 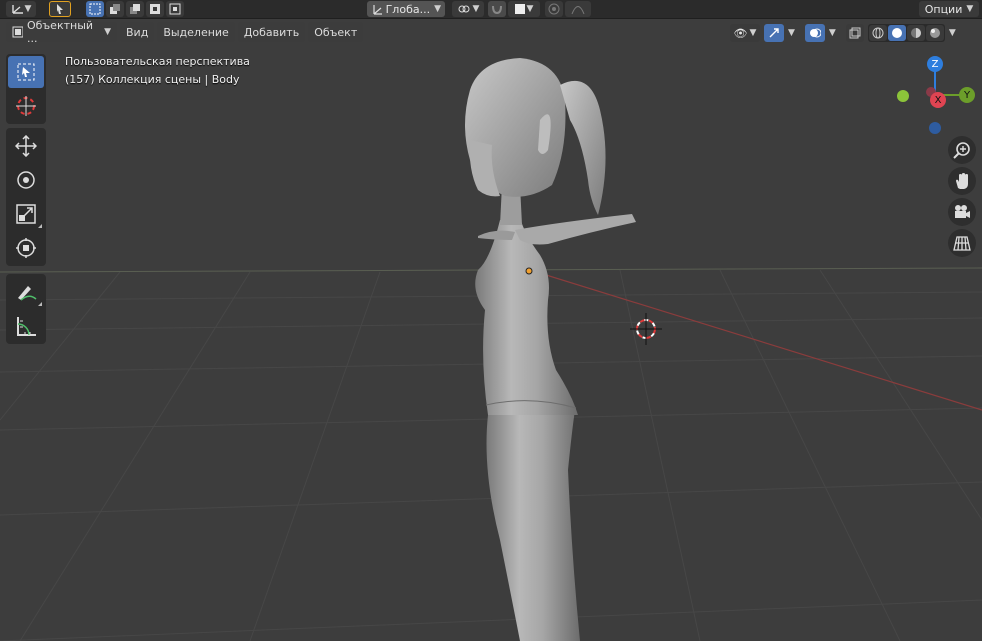 What do you see at coordinates (464, 9) in the screenshot?
I see `pivot-point-icon` at bounding box center [464, 9].